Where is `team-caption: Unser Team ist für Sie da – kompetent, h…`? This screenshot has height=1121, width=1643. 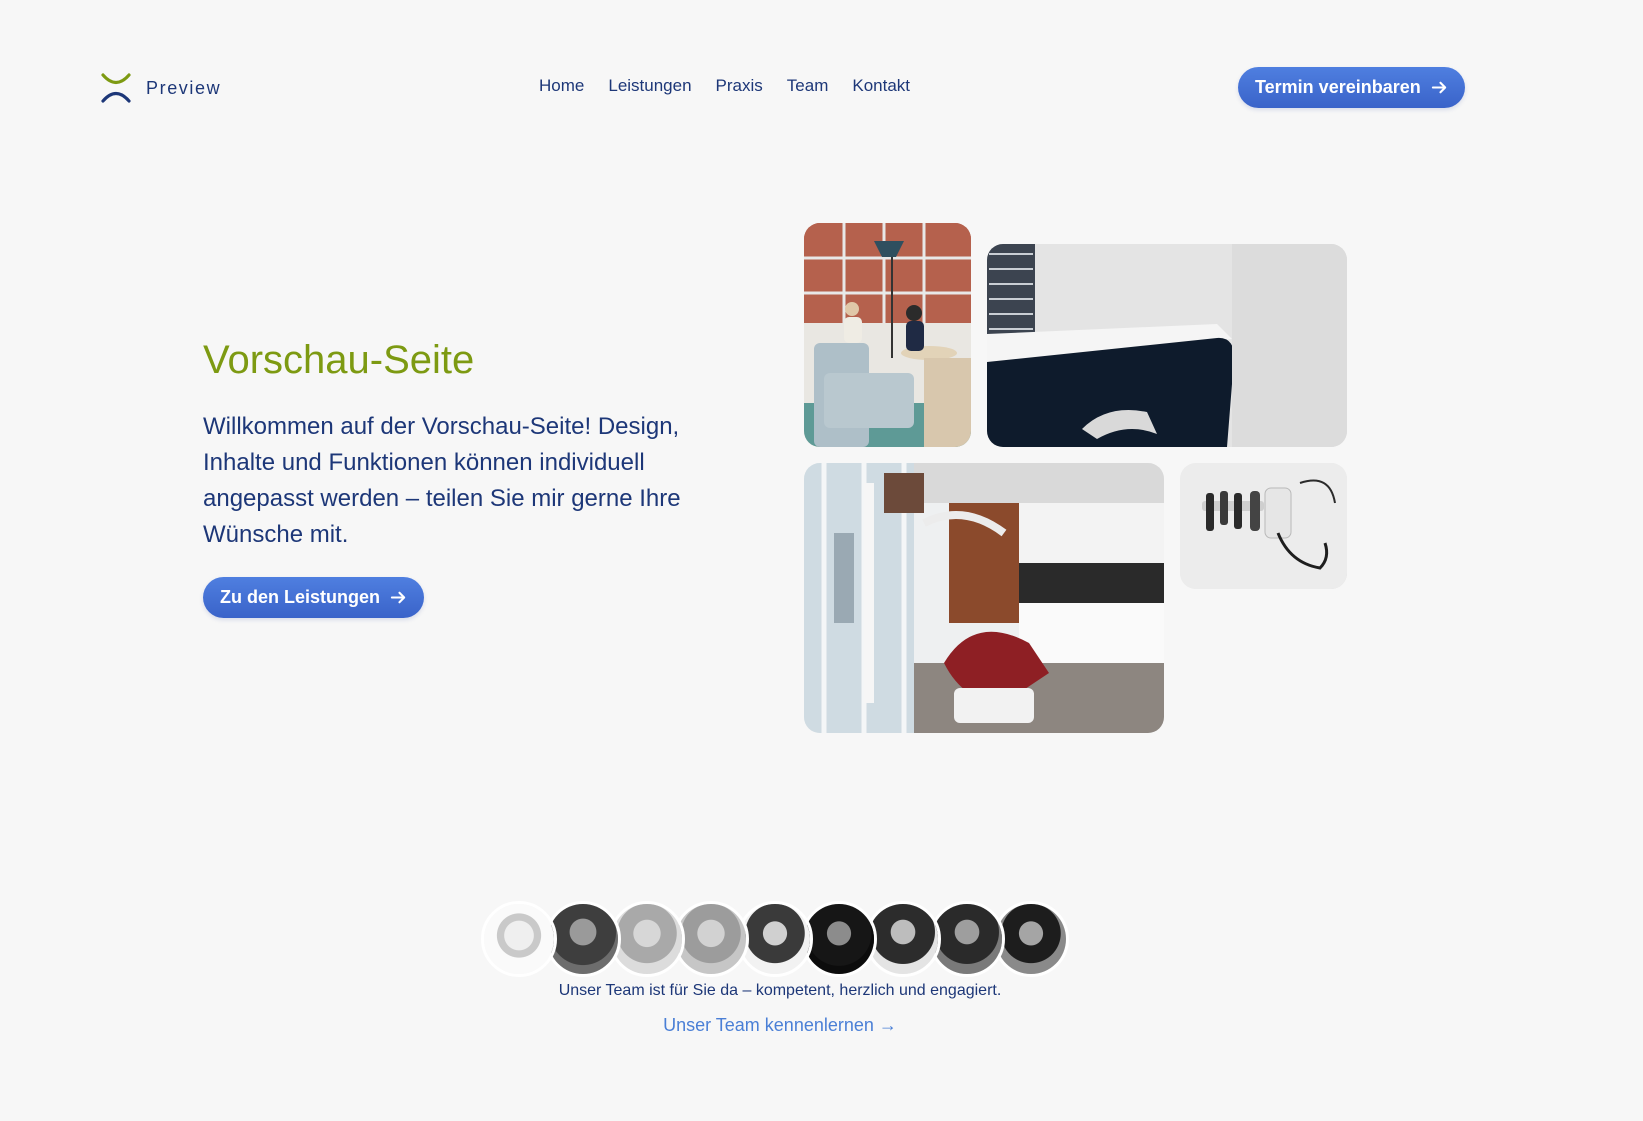 team-caption: Unser Team ist für Sie da – kompetent, h… is located at coordinates (780, 990).